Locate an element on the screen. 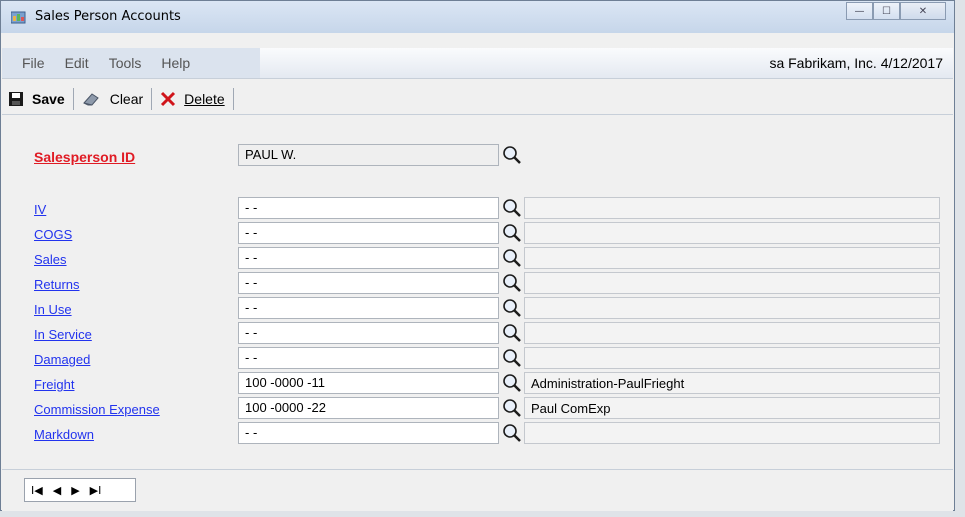 This screenshot has height=517, width=965. account-label-in-use: In Use is located at coordinates (53, 309).